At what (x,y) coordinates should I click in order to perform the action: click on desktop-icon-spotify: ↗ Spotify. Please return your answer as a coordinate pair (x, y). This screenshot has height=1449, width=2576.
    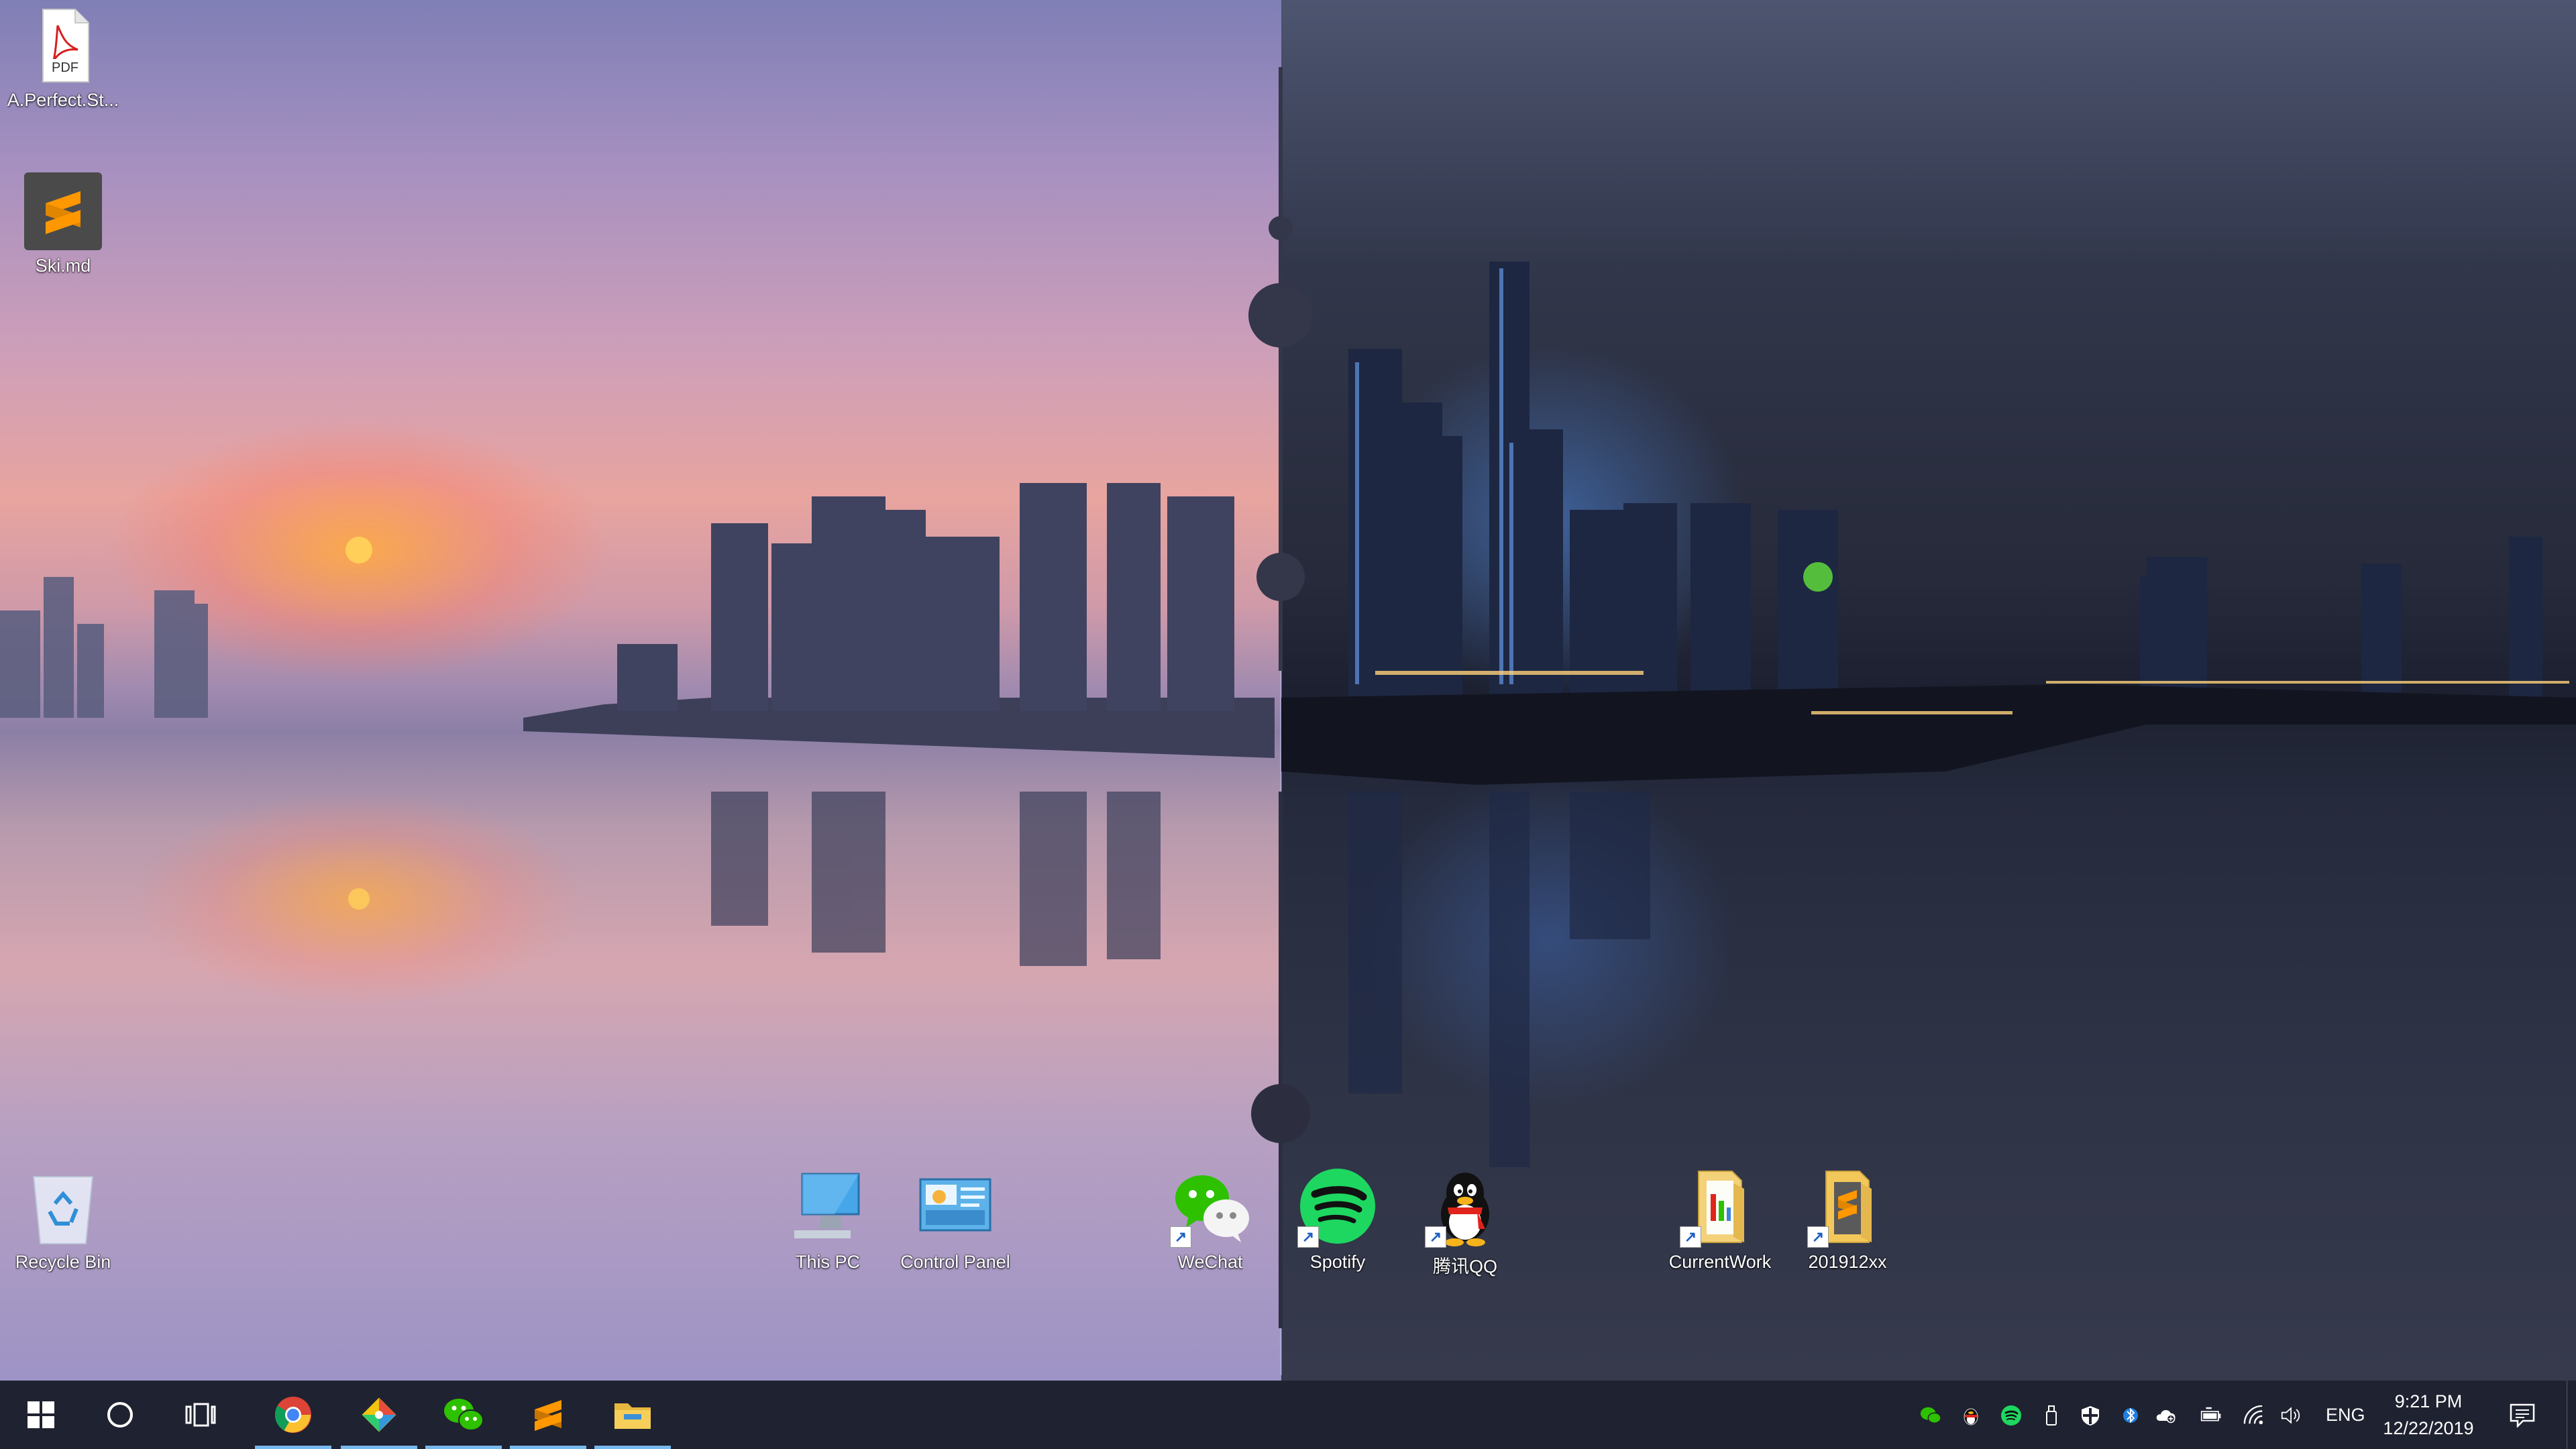
    Looking at the image, I should click on (1337, 1220).